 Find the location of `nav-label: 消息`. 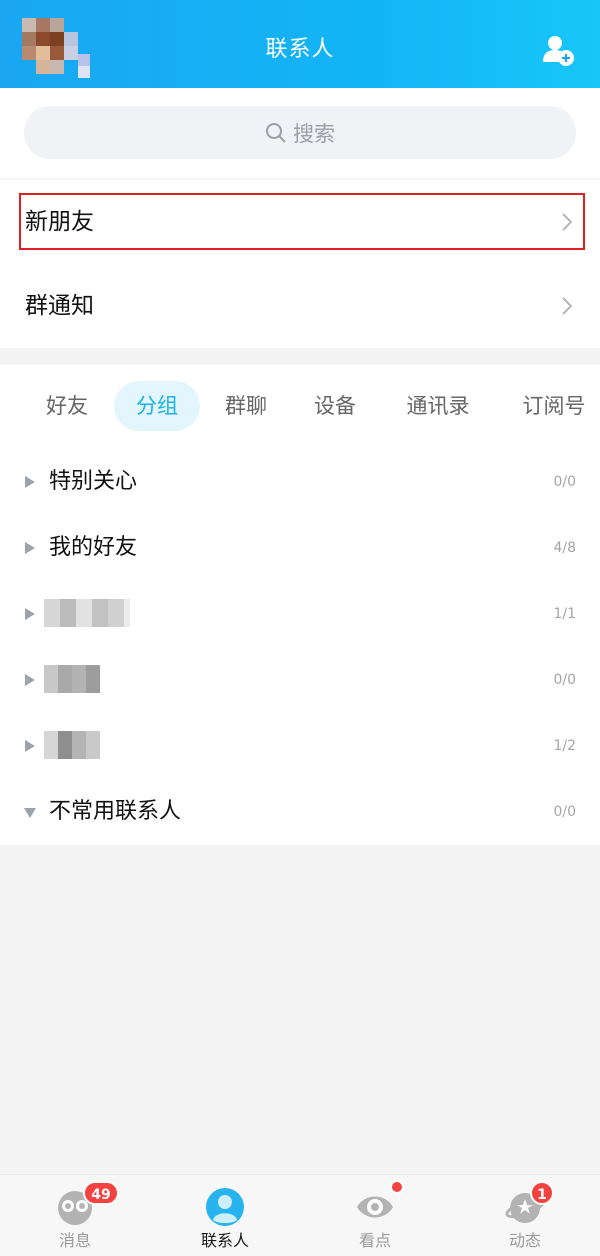

nav-label: 消息 is located at coordinates (74, 1240).